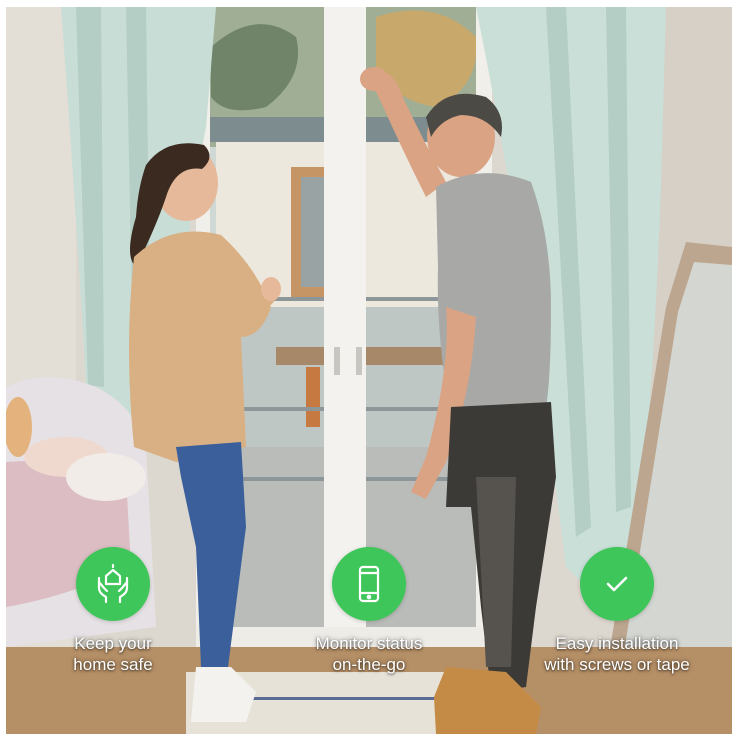 Image resolution: width=740 pixels, height=740 pixels. What do you see at coordinates (369, 654) in the screenshot?
I see `feature-label: Monitor status on-the-go` at bounding box center [369, 654].